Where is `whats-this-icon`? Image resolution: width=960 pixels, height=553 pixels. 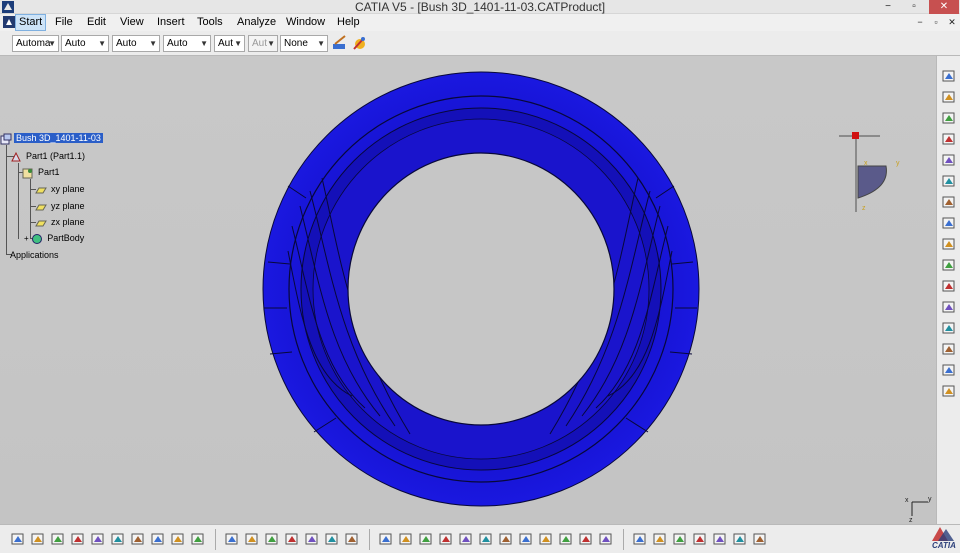 whats-this-icon is located at coordinates (198, 539).